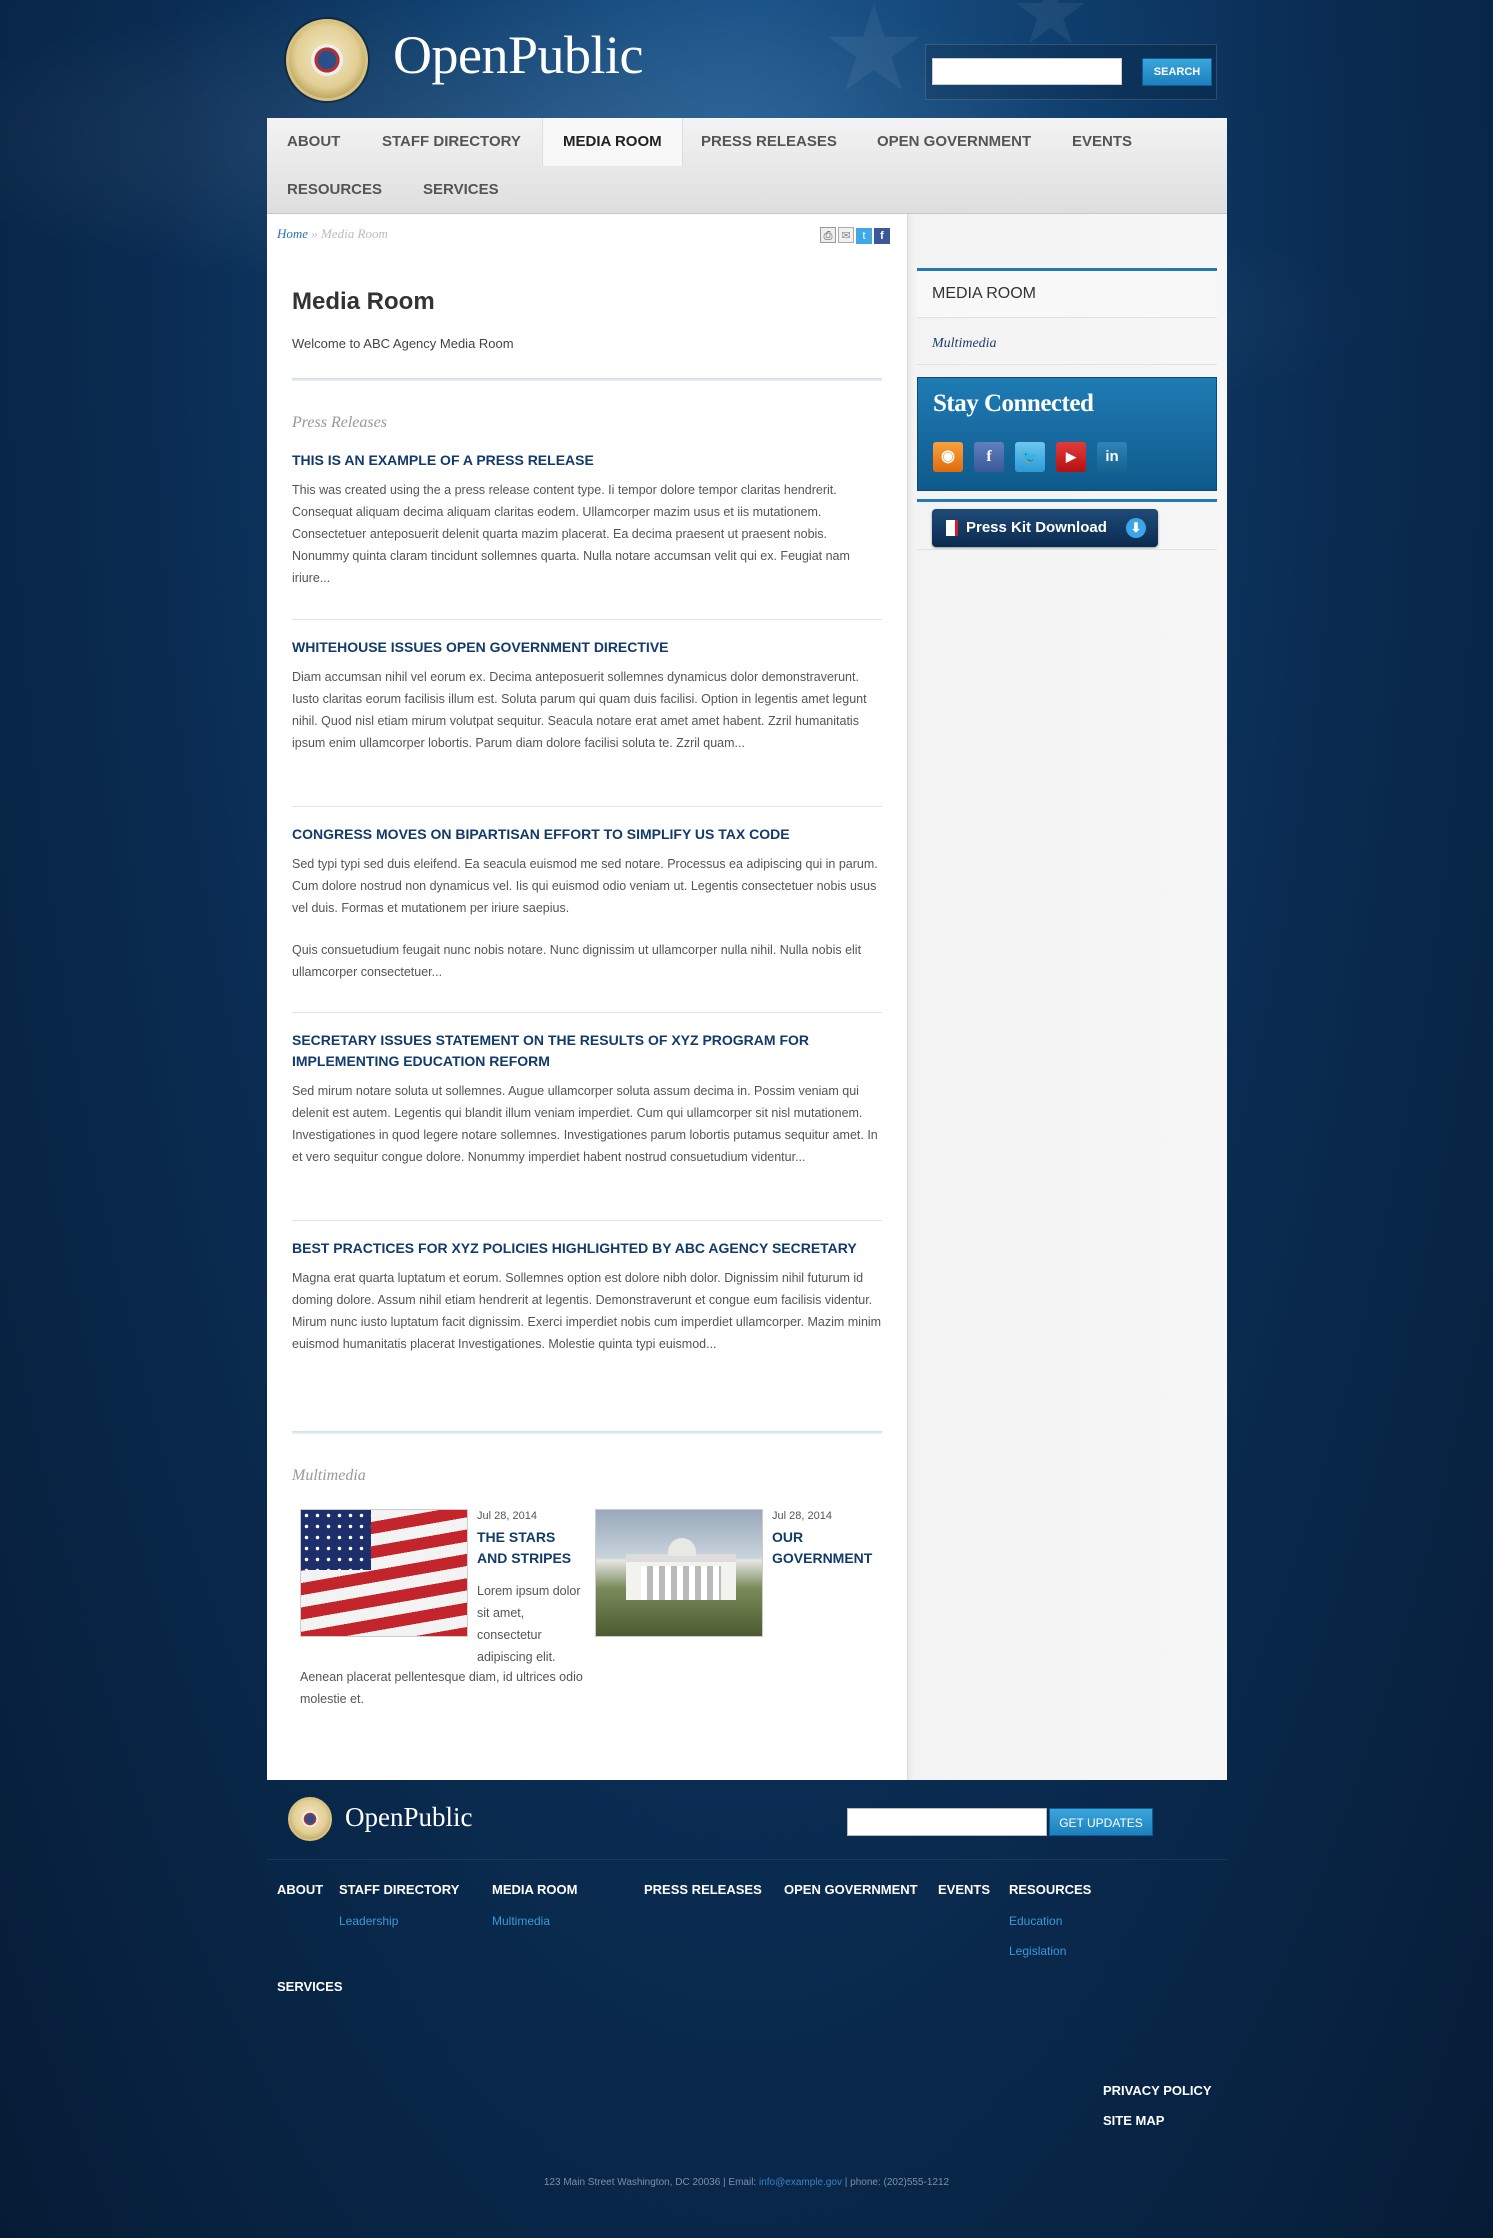  What do you see at coordinates (534, 1889) in the screenshot?
I see `footer-nav-media-room: MEDIA ROOM` at bounding box center [534, 1889].